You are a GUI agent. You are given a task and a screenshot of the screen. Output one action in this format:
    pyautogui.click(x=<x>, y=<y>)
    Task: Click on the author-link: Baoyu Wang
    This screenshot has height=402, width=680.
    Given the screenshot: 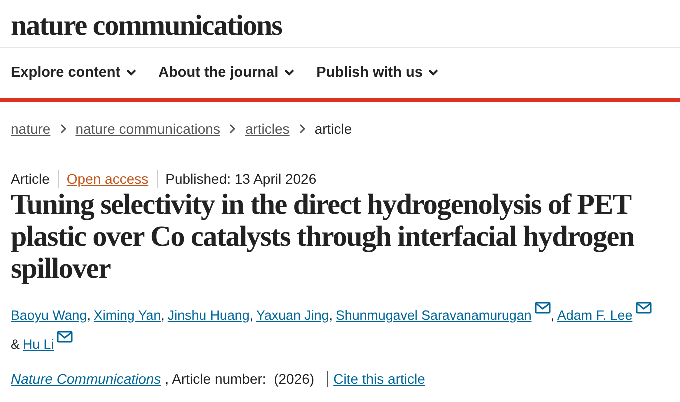 What is the action you would take?
    pyautogui.click(x=49, y=315)
    